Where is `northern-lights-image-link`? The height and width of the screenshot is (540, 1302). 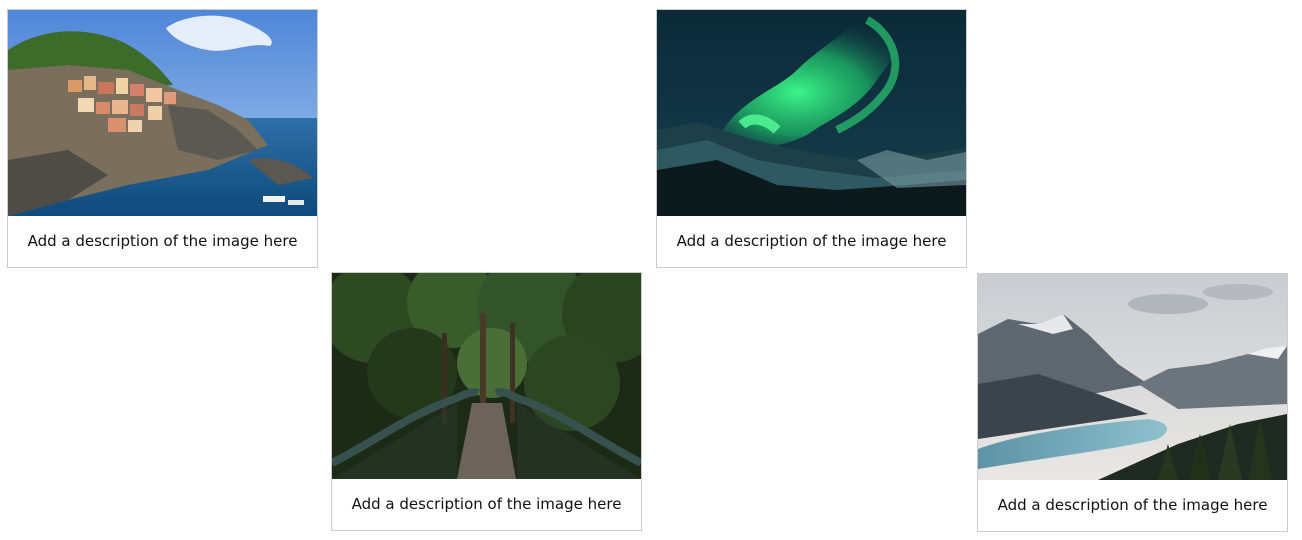
northern-lights-image-link is located at coordinates (811, 113).